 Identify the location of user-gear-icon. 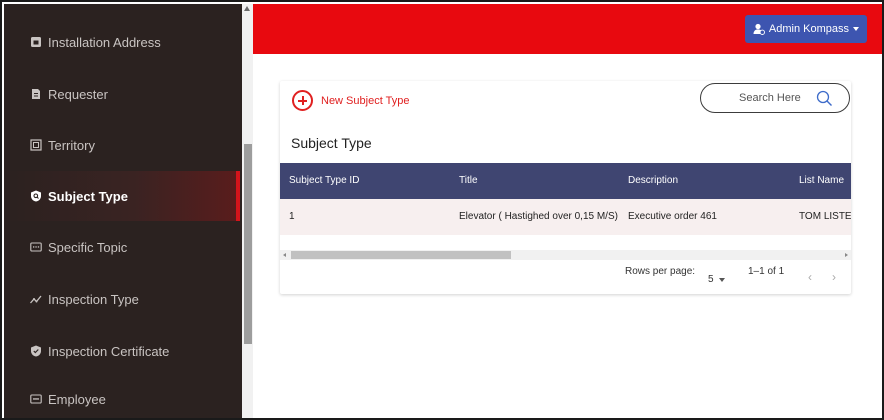
(759, 29).